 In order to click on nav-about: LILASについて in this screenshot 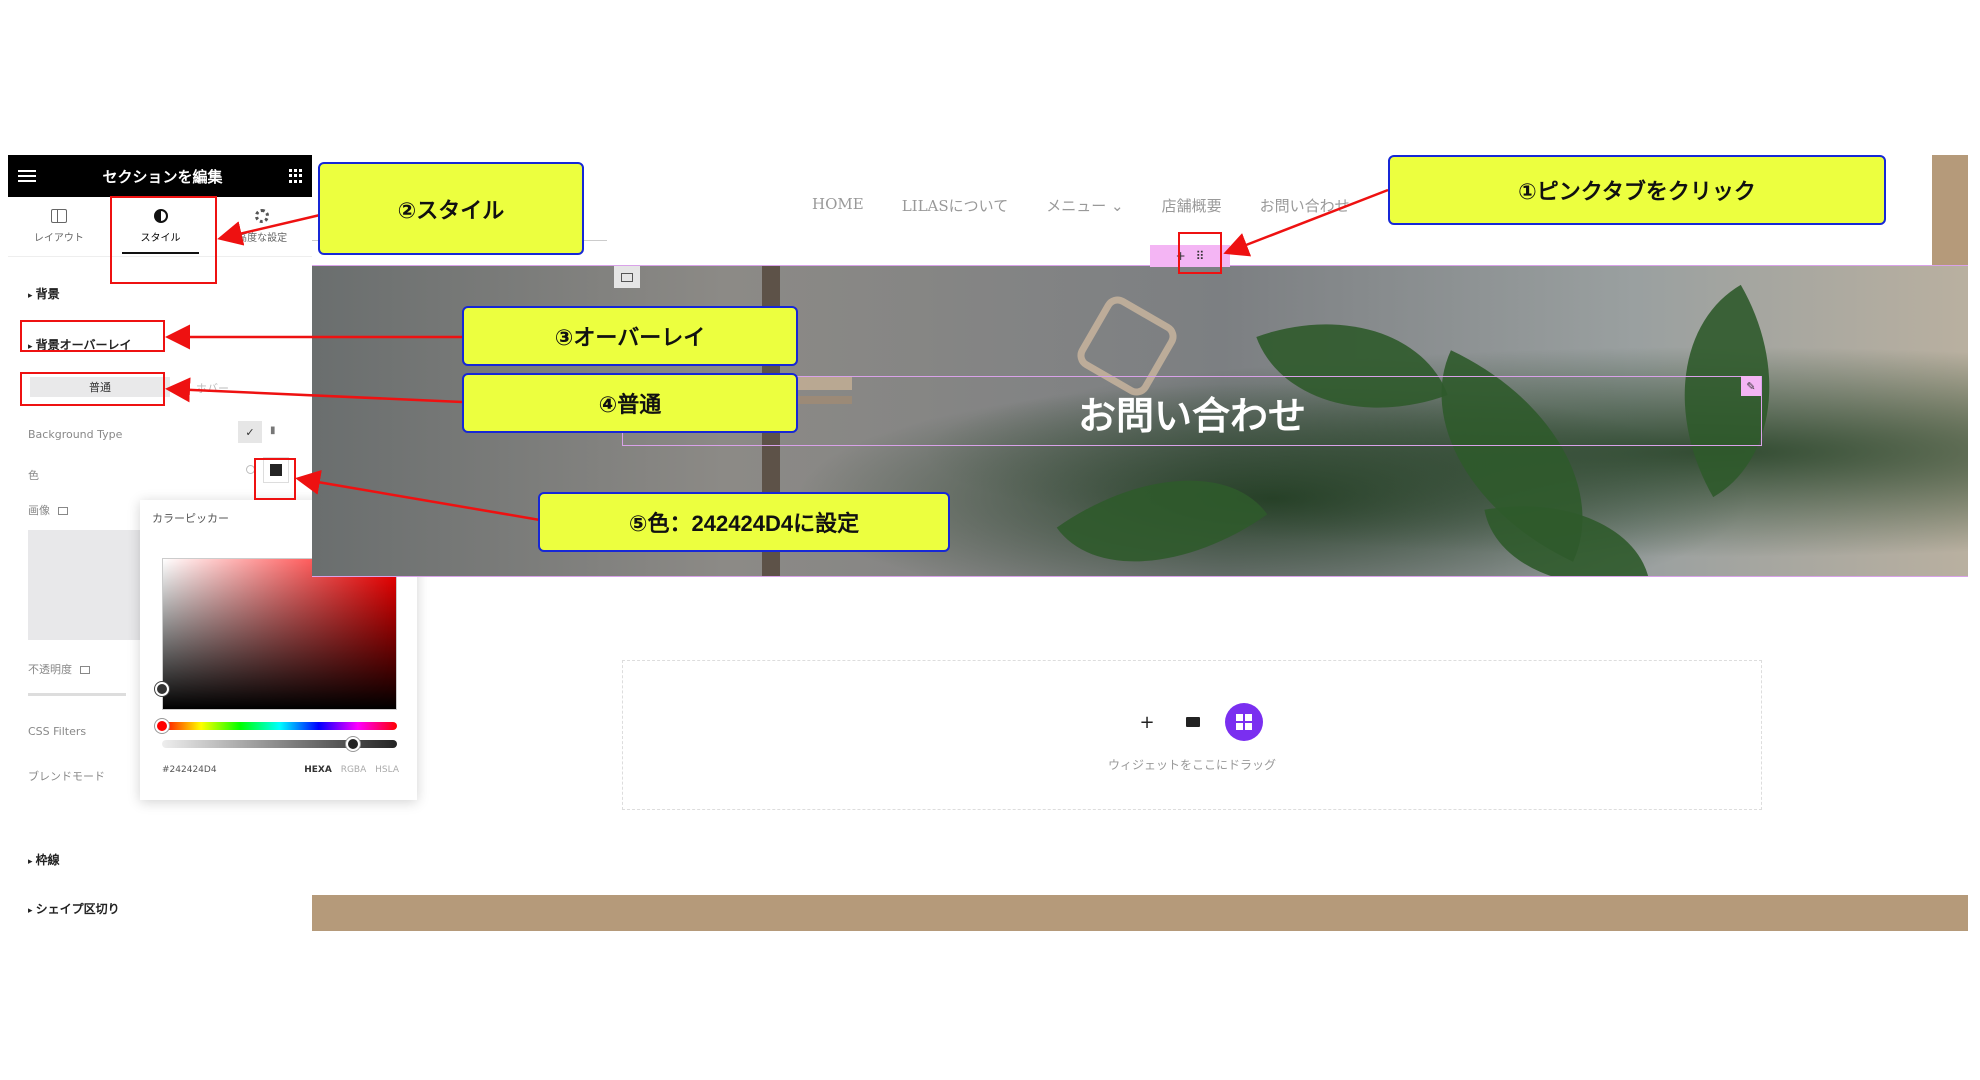, I will do `click(955, 205)`.